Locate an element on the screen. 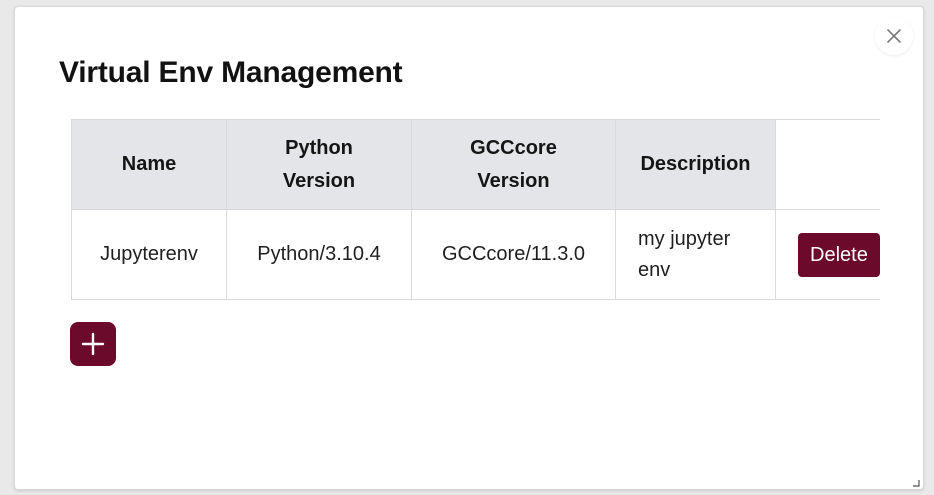  column-header-python-version: Python Version is located at coordinates (319, 164).